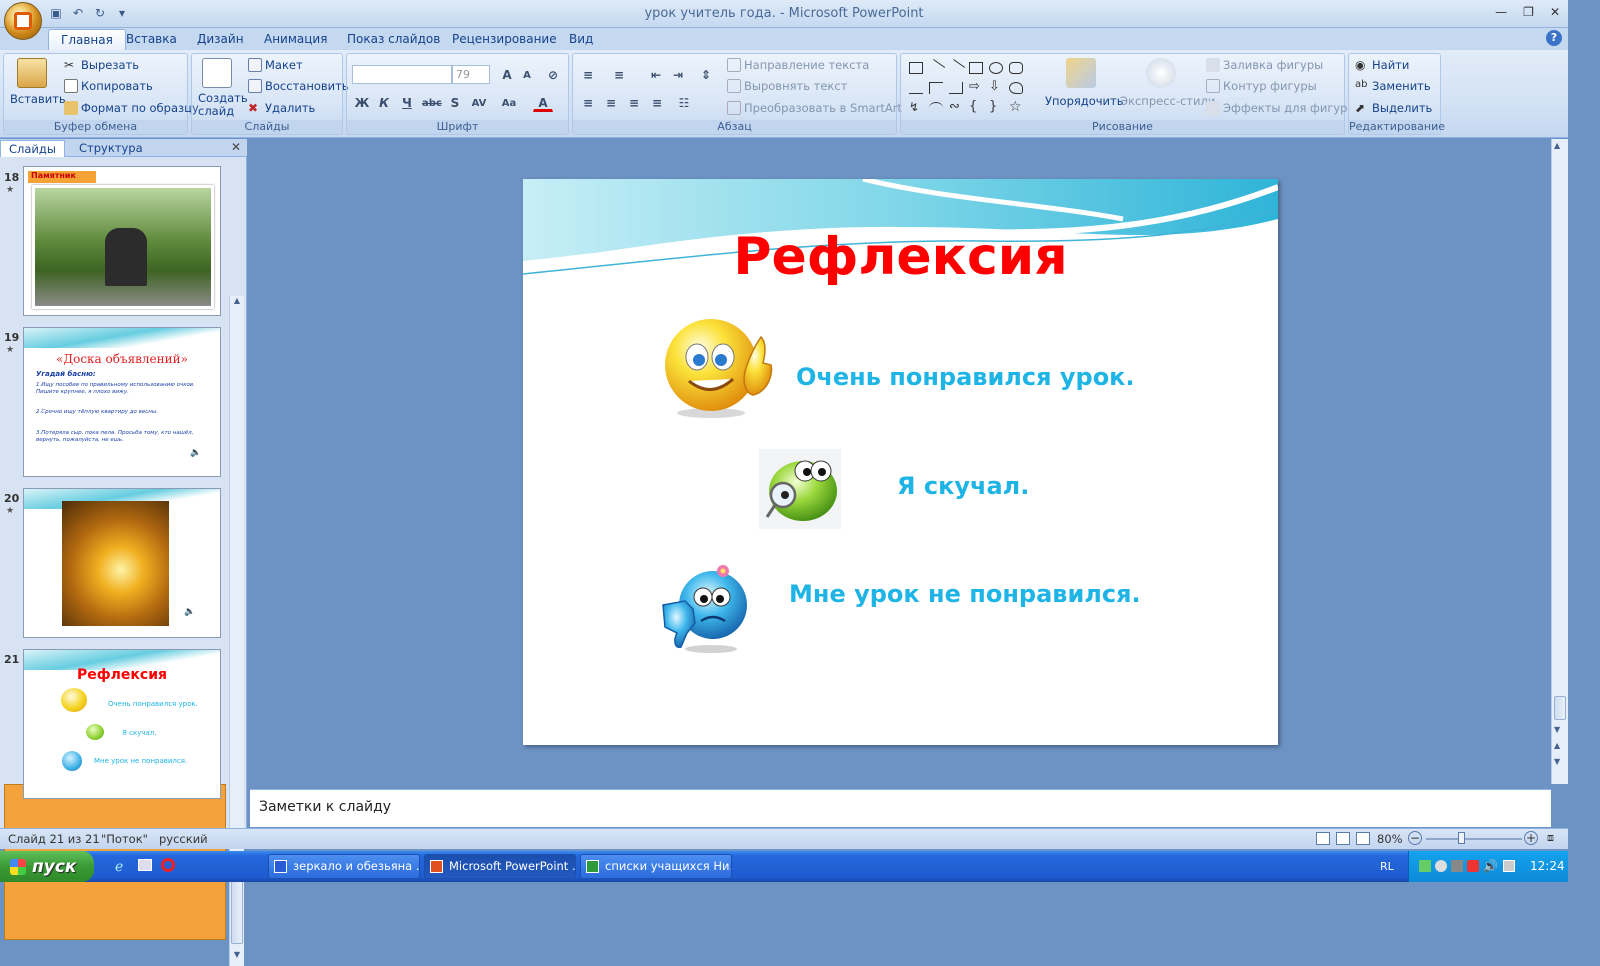  What do you see at coordinates (1323, 838) in the screenshot?
I see `normal-view-icon` at bounding box center [1323, 838].